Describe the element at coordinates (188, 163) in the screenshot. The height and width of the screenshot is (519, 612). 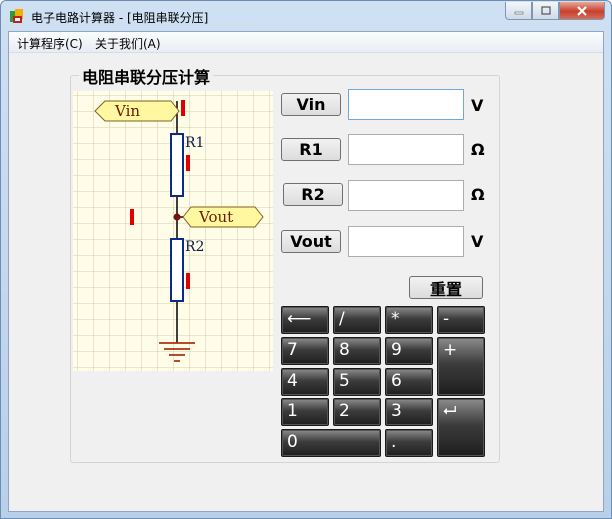
I see `marker-r1` at that location.